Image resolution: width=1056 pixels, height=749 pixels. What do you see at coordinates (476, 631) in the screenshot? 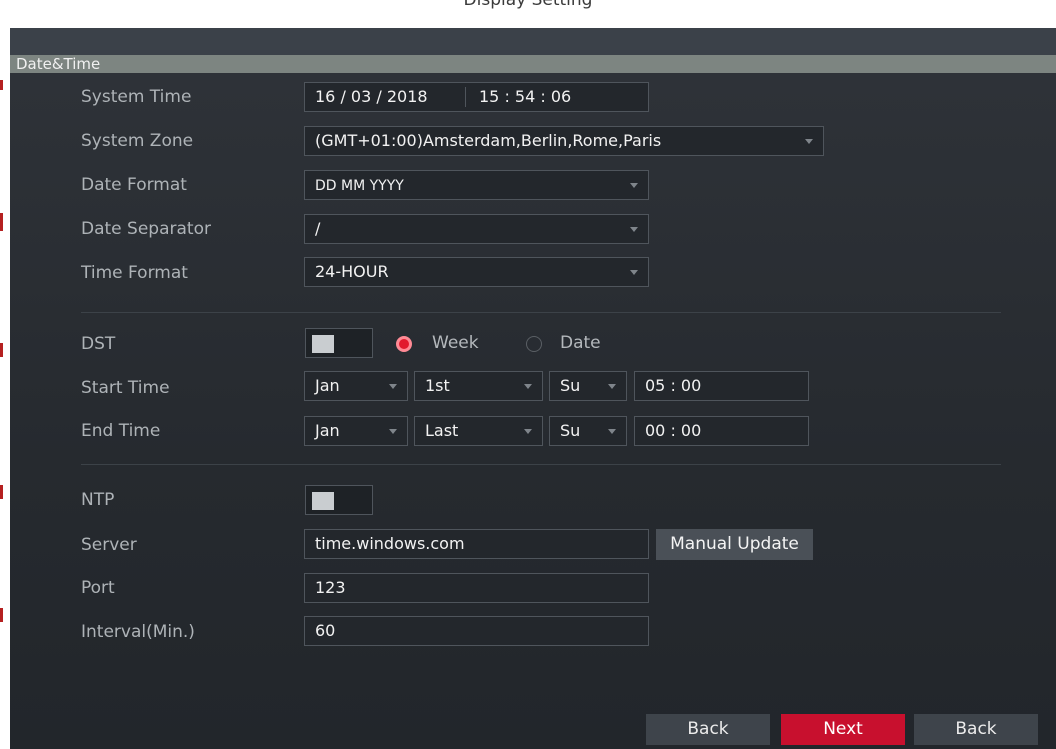
I see `interval-input: 60` at bounding box center [476, 631].